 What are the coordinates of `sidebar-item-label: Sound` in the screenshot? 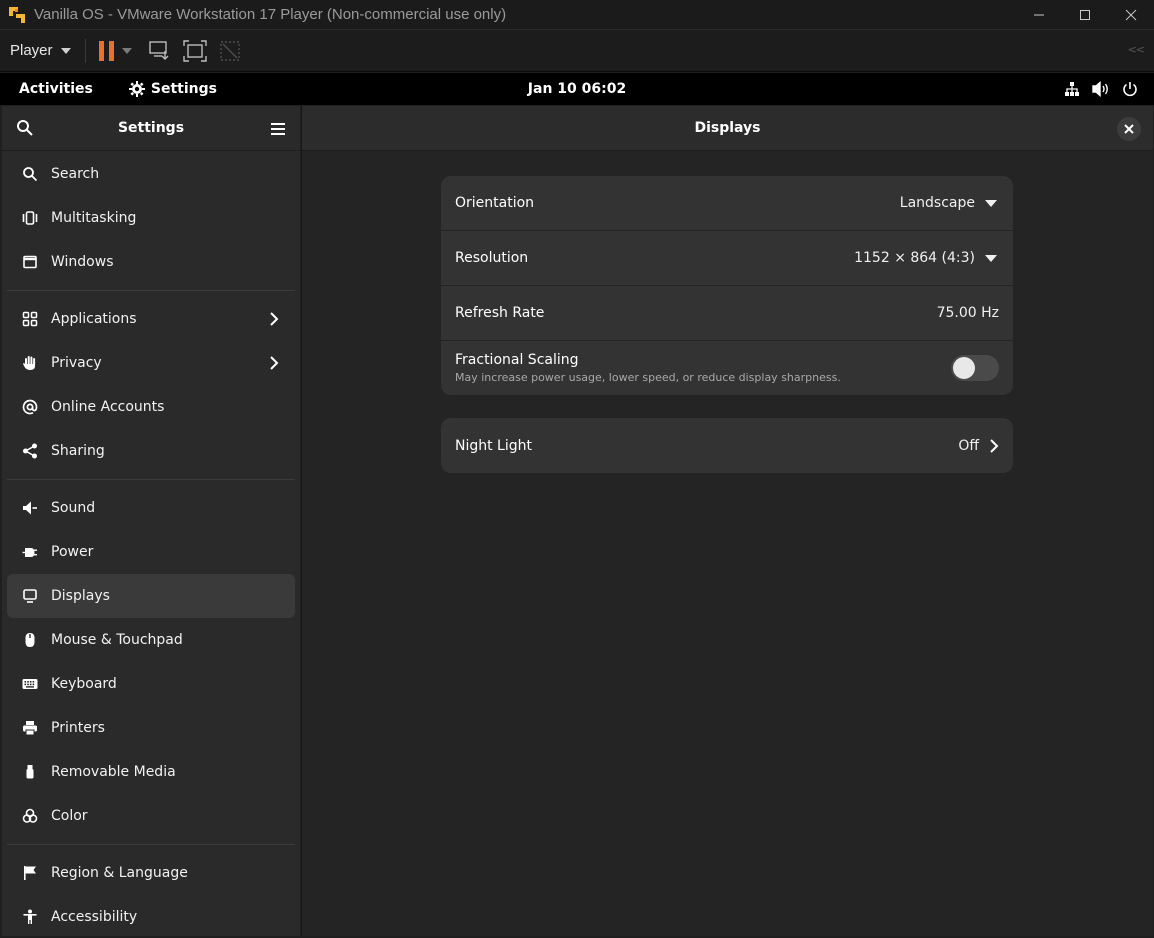 It's located at (73, 508).